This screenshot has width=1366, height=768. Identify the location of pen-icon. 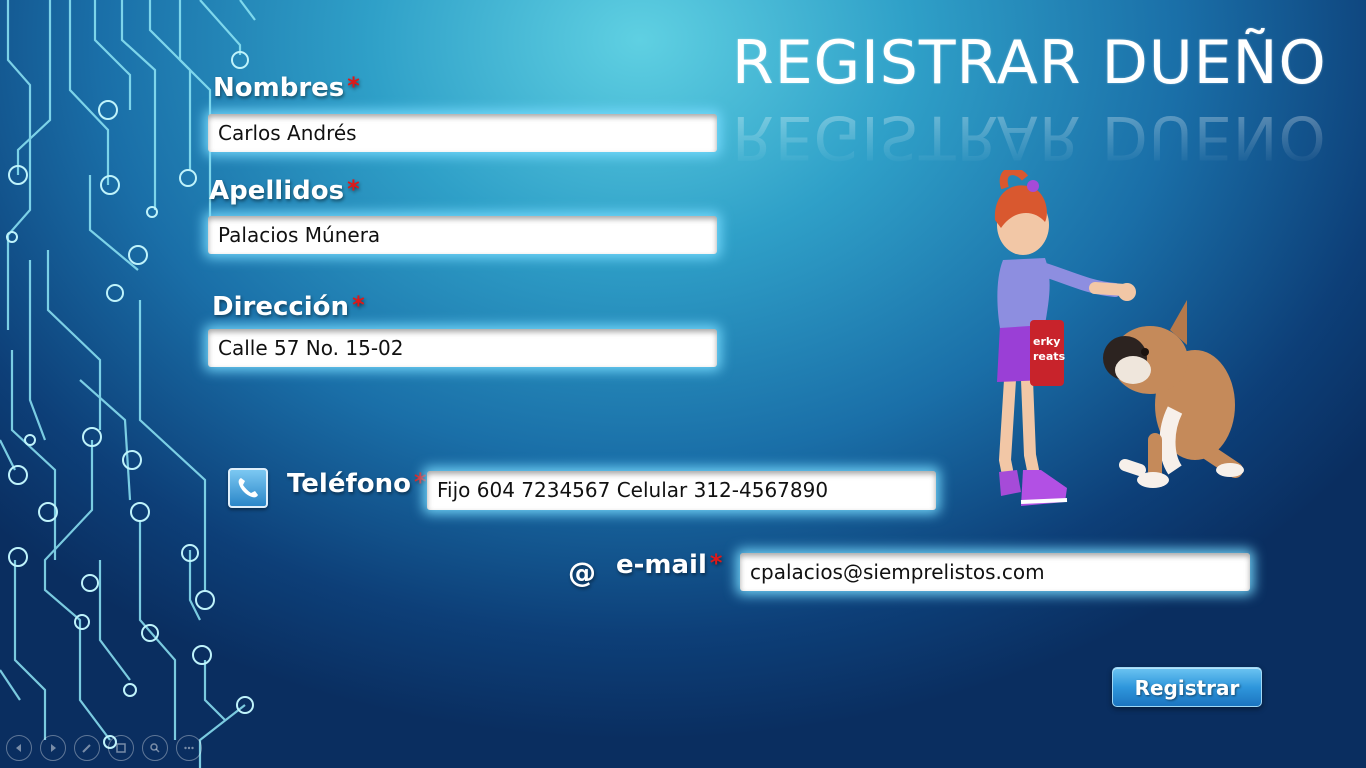
(87, 748).